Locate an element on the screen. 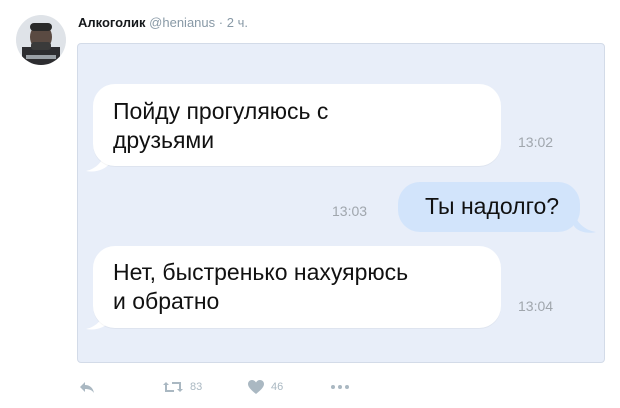 The width and height of the screenshot is (620, 408). tweet-time: 2 ч. is located at coordinates (237, 22).